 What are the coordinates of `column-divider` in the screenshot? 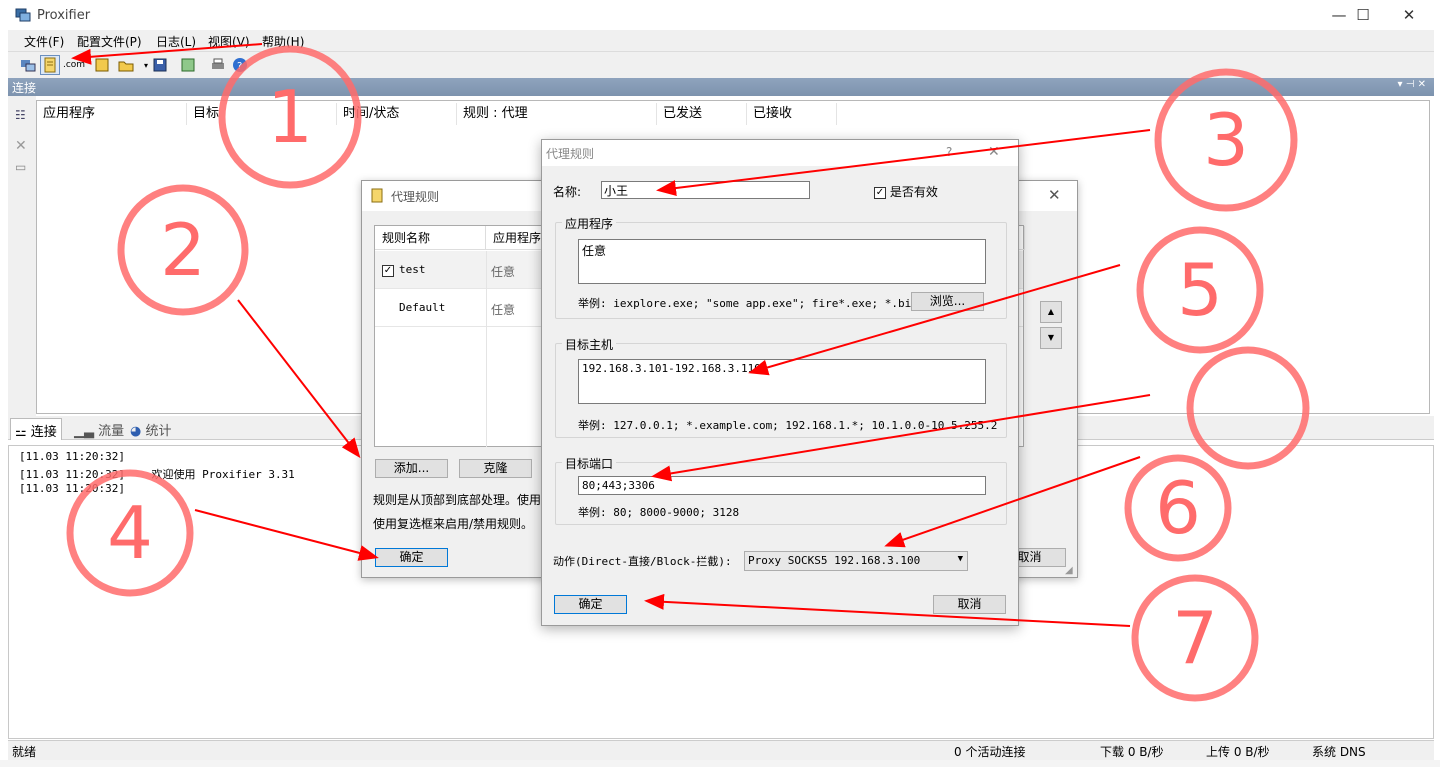 It's located at (486, 349).